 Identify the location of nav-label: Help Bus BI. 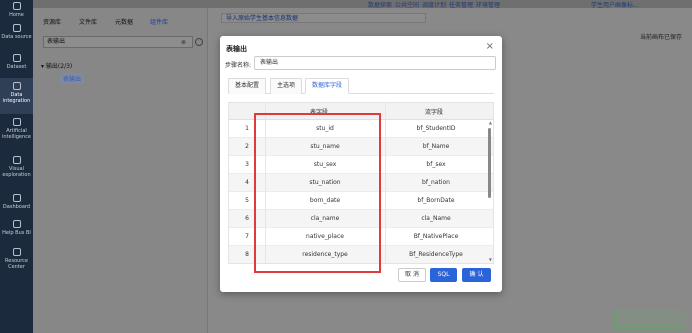
(16, 233).